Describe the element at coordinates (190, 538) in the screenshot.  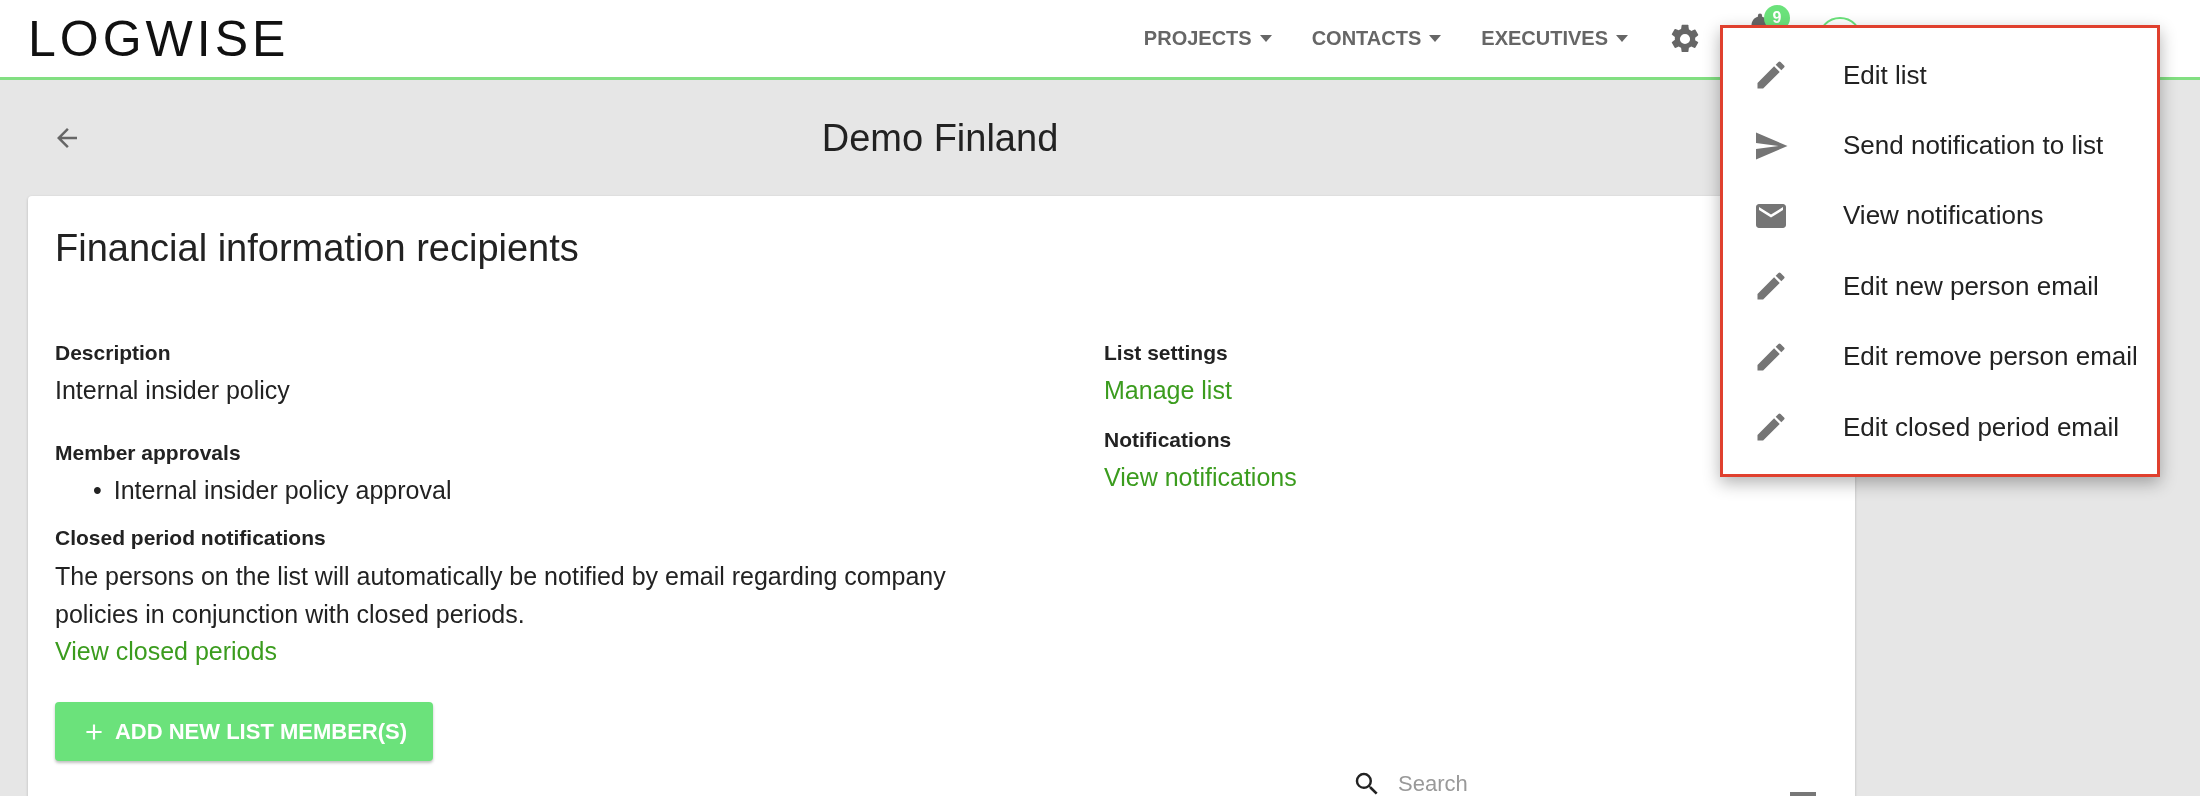
I see `field-label: Closed period notifications` at that location.